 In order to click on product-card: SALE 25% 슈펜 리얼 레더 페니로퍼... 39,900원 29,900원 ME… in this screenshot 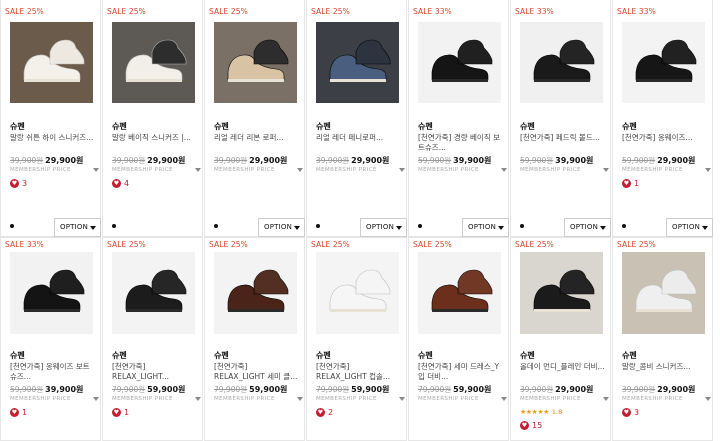, I will do `click(356, 118)`.